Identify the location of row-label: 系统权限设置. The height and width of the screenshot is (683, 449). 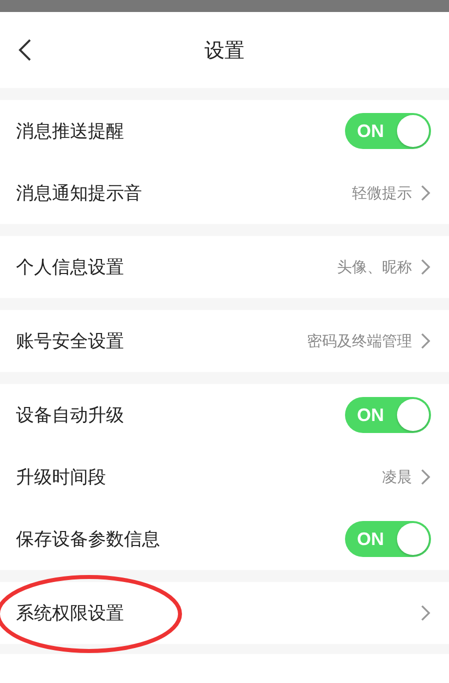
(70, 614).